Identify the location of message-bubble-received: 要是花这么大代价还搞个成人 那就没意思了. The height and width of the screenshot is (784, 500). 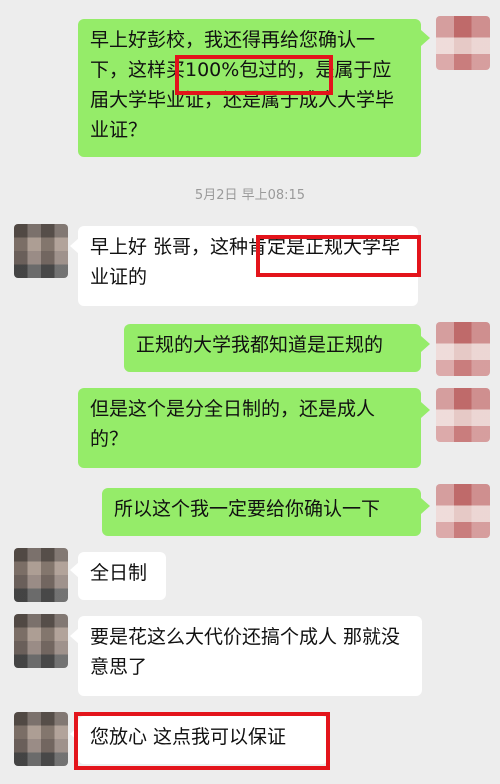
(250, 656).